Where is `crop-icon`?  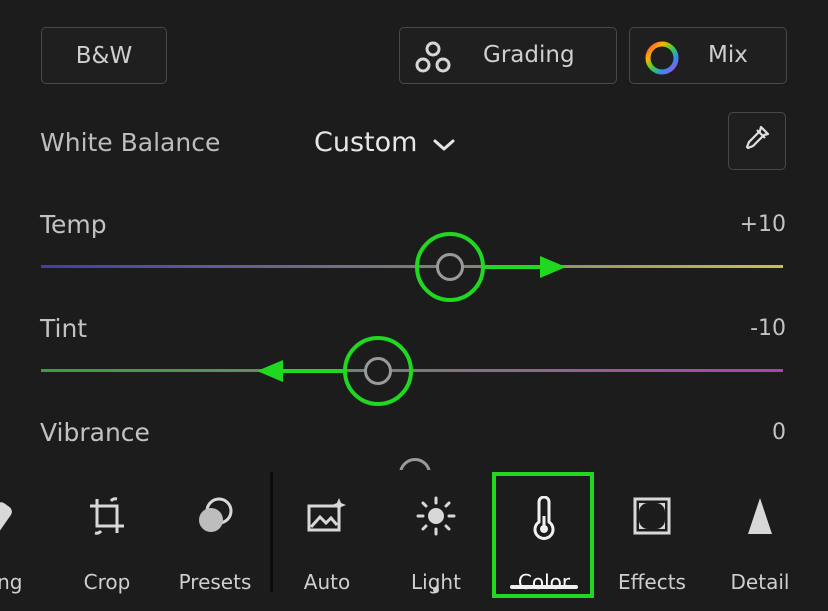 crop-icon is located at coordinates (107, 518).